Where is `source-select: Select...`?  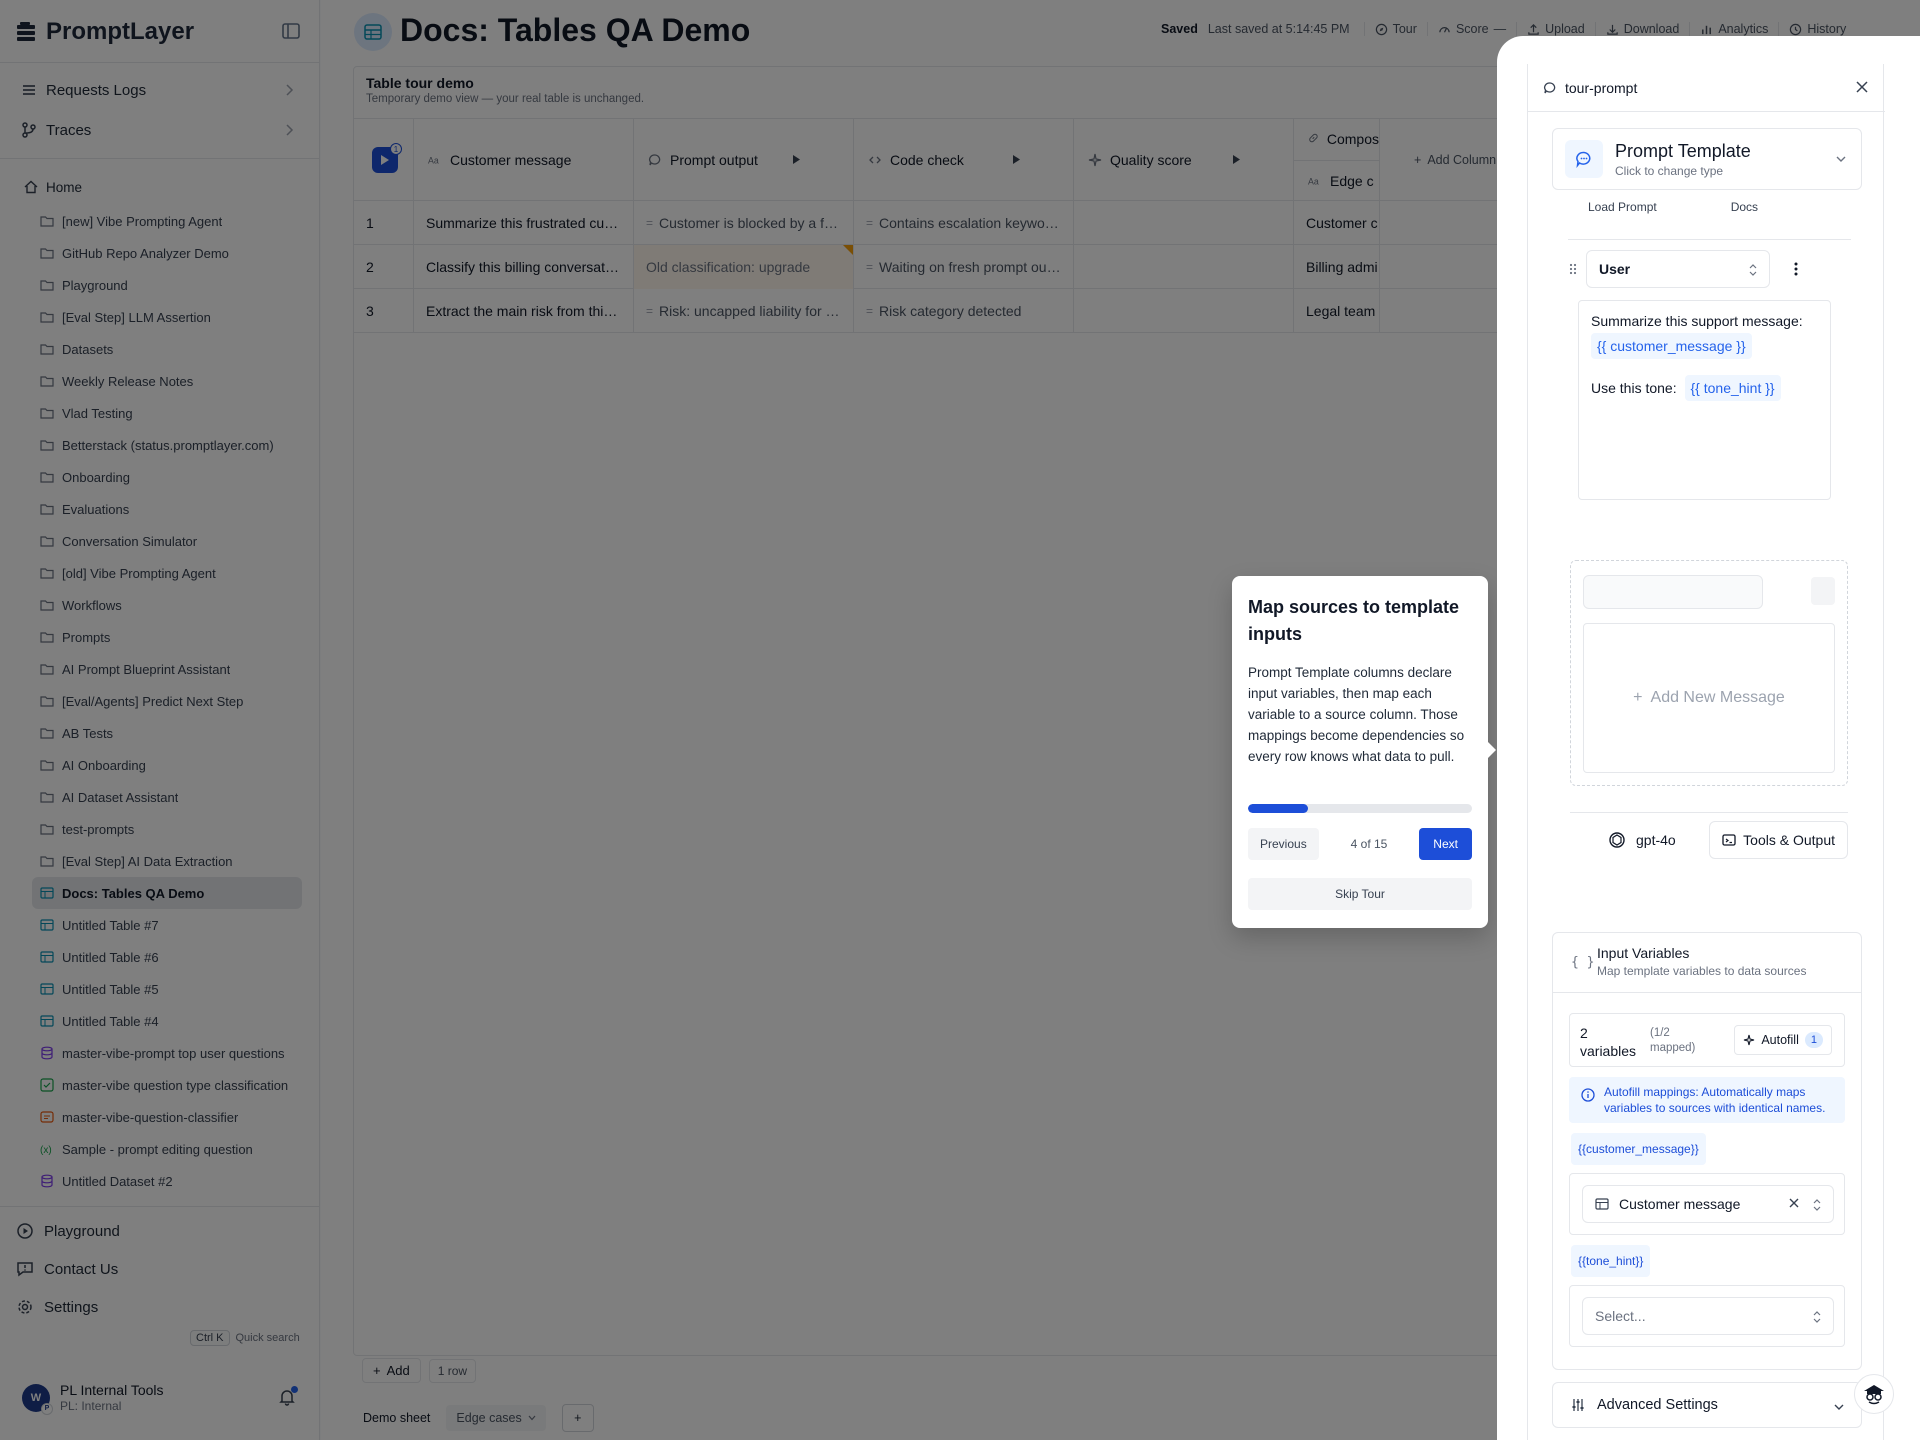
source-select: Select... is located at coordinates (1708, 1316).